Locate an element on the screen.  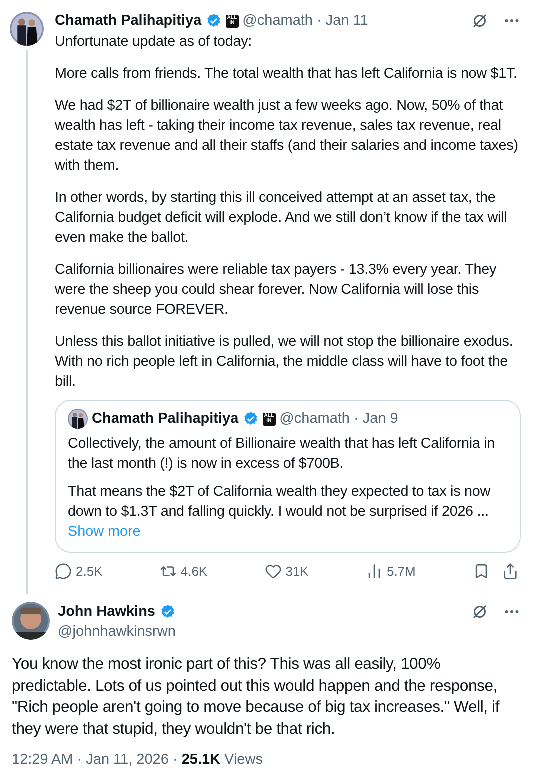
share-icon is located at coordinates (510, 571).